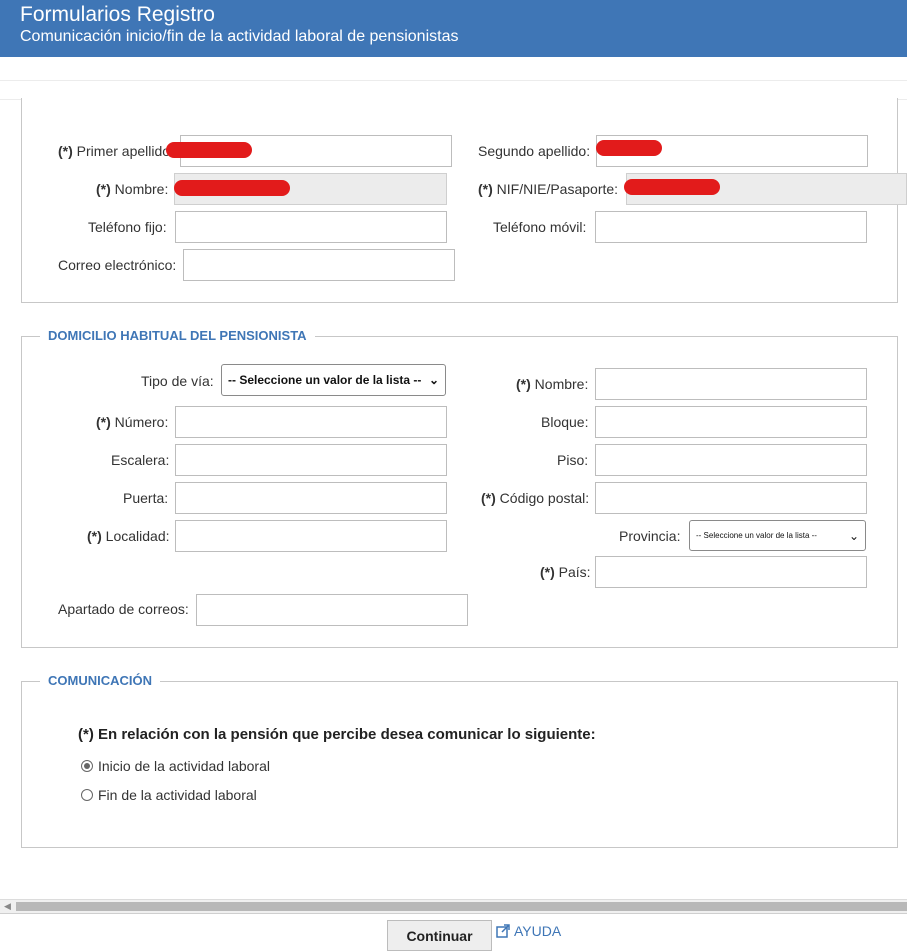  Describe the element at coordinates (439, 935) in the screenshot. I see `continue-button: Continuar` at that location.